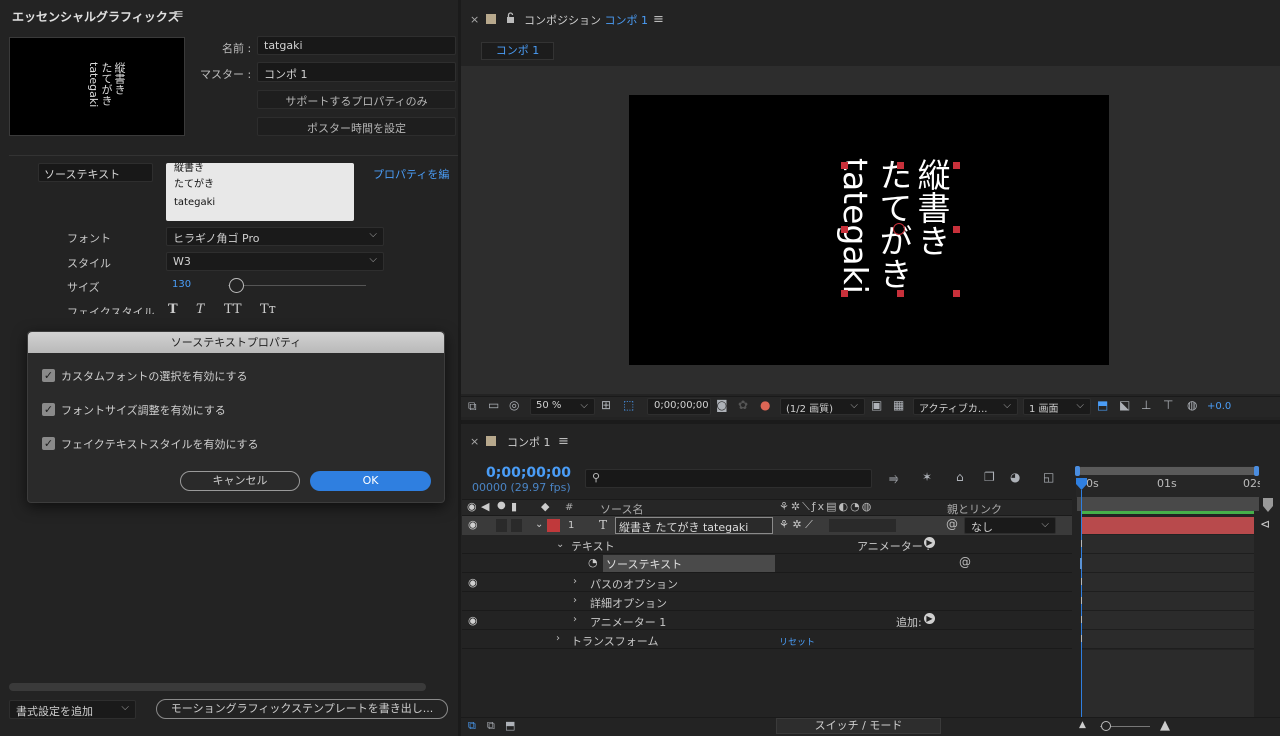  What do you see at coordinates (1057, 406) in the screenshot?
I see `view-layout-select: 1 画面 ⌵` at bounding box center [1057, 406].